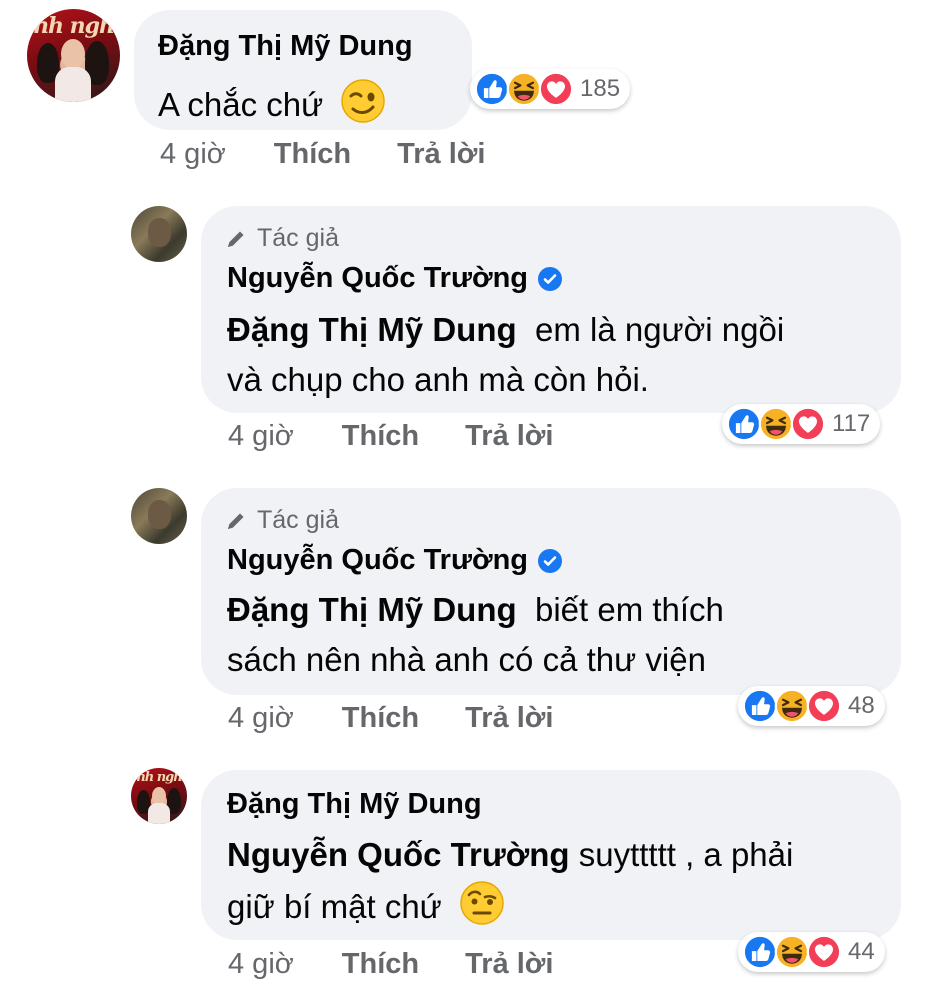  What do you see at coordinates (334, 907) in the screenshot?
I see `comment-body-line2: giữ bí mật chứ` at bounding box center [334, 907].